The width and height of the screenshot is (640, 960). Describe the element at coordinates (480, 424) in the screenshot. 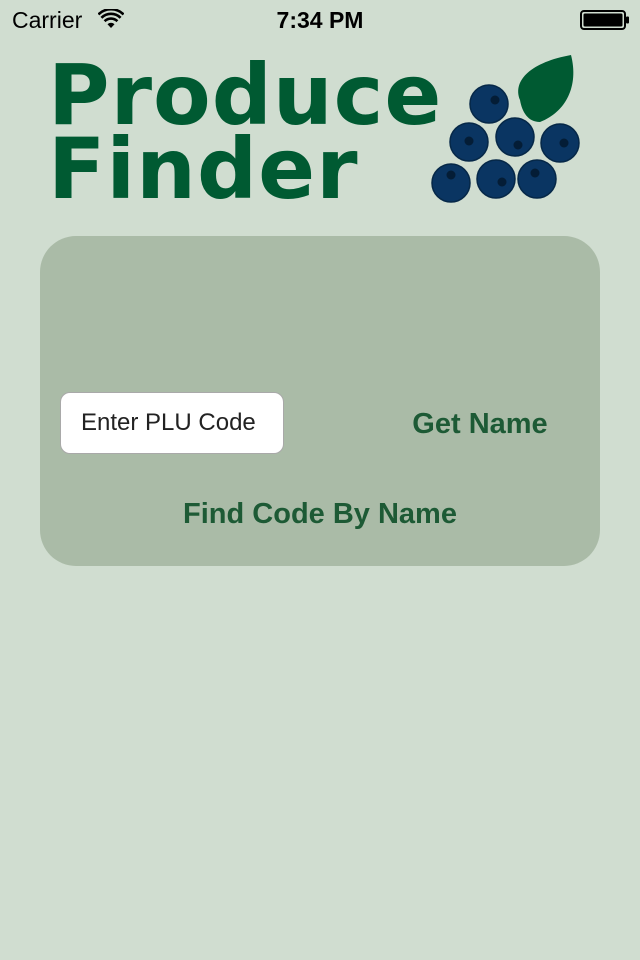

I see `get-name-button: Get Name` at that location.